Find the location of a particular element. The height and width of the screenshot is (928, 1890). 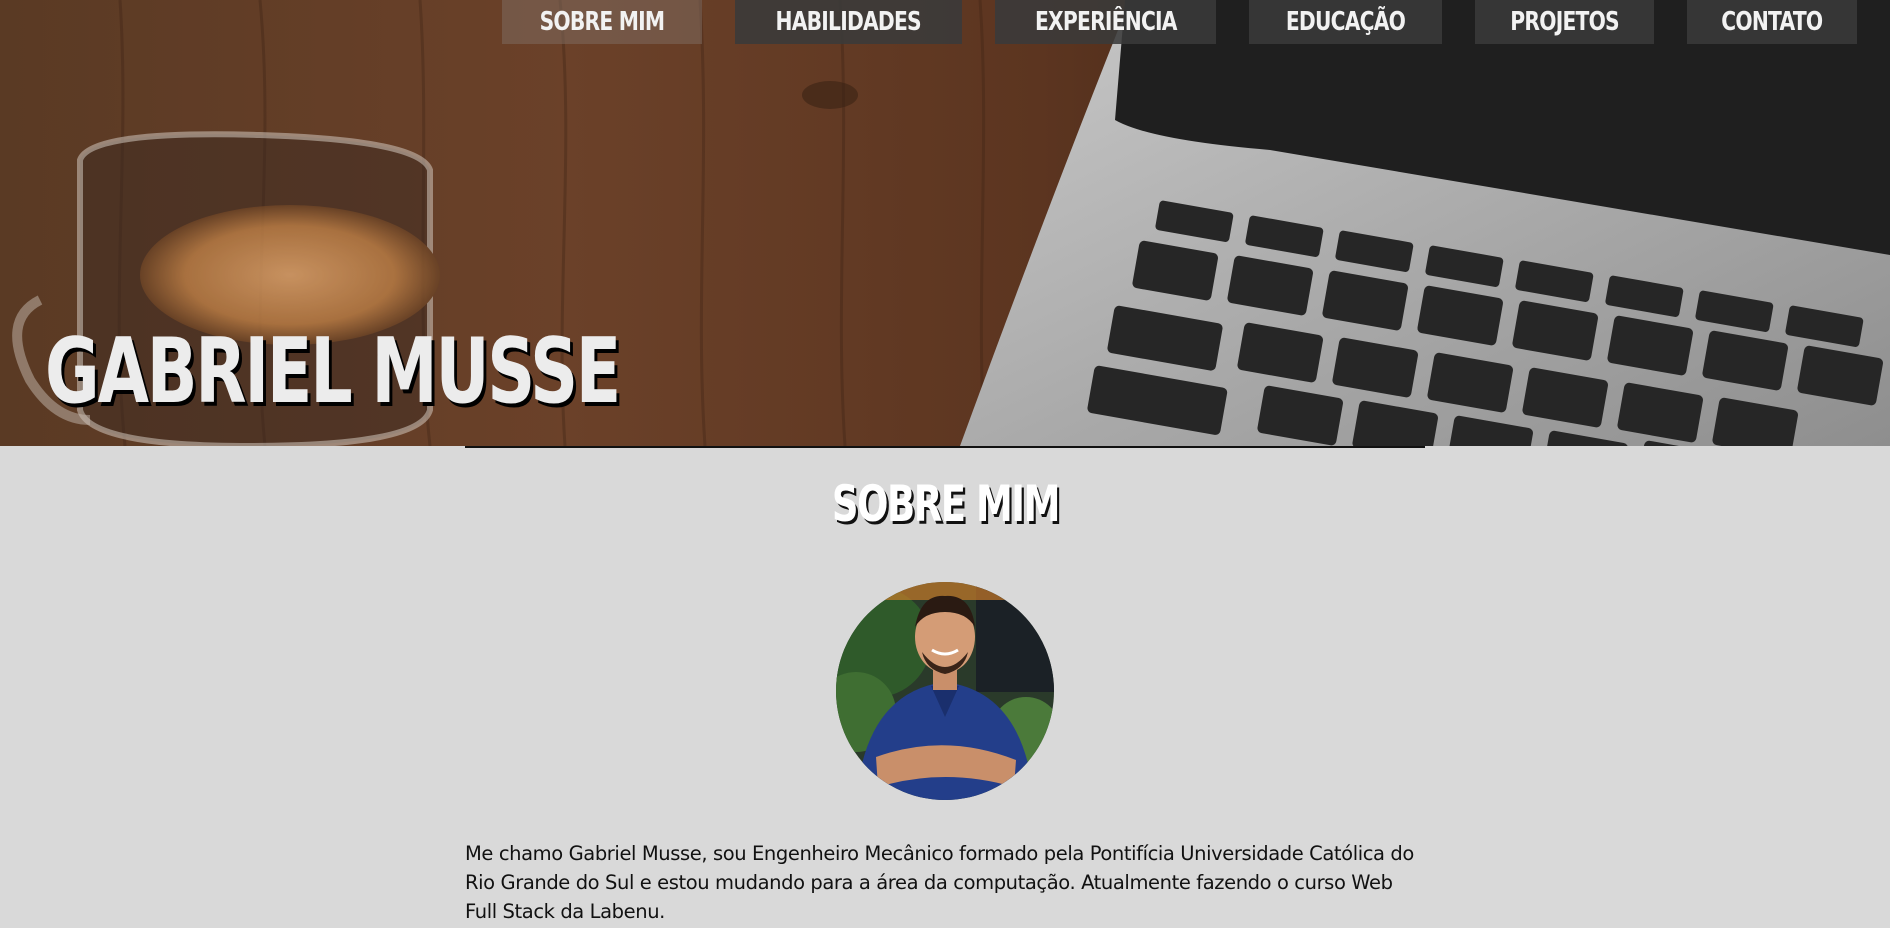

profile-photo is located at coordinates (945, 691).